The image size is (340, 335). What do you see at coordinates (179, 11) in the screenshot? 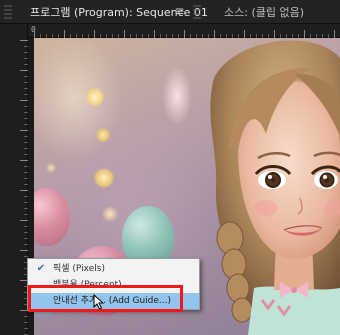
I see `hamburger-menu-icon: ≡` at bounding box center [179, 11].